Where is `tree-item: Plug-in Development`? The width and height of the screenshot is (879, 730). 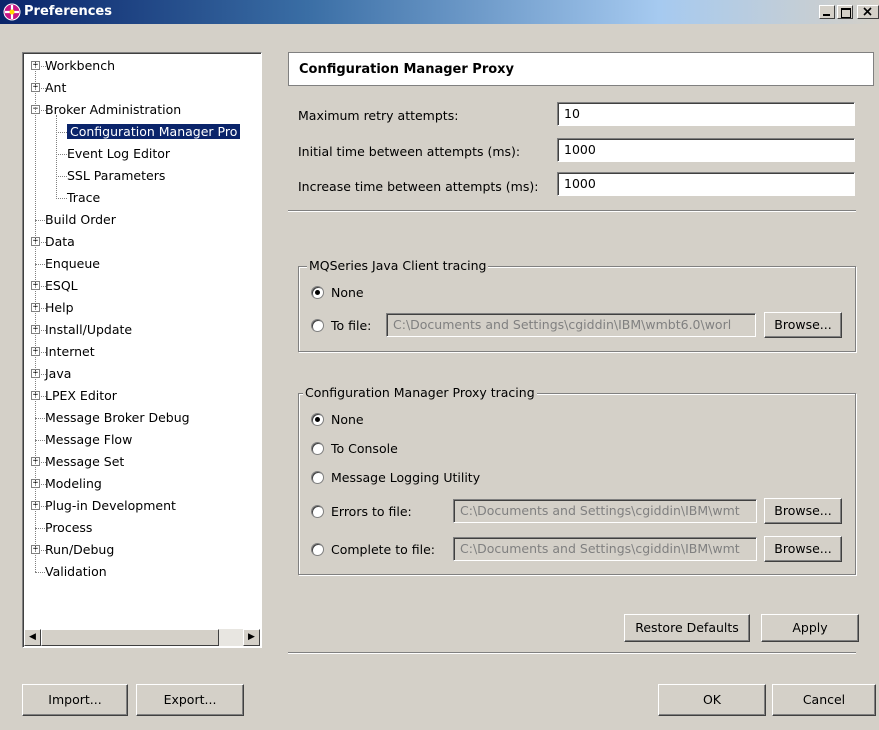 tree-item: Plug-in Development is located at coordinates (110, 506).